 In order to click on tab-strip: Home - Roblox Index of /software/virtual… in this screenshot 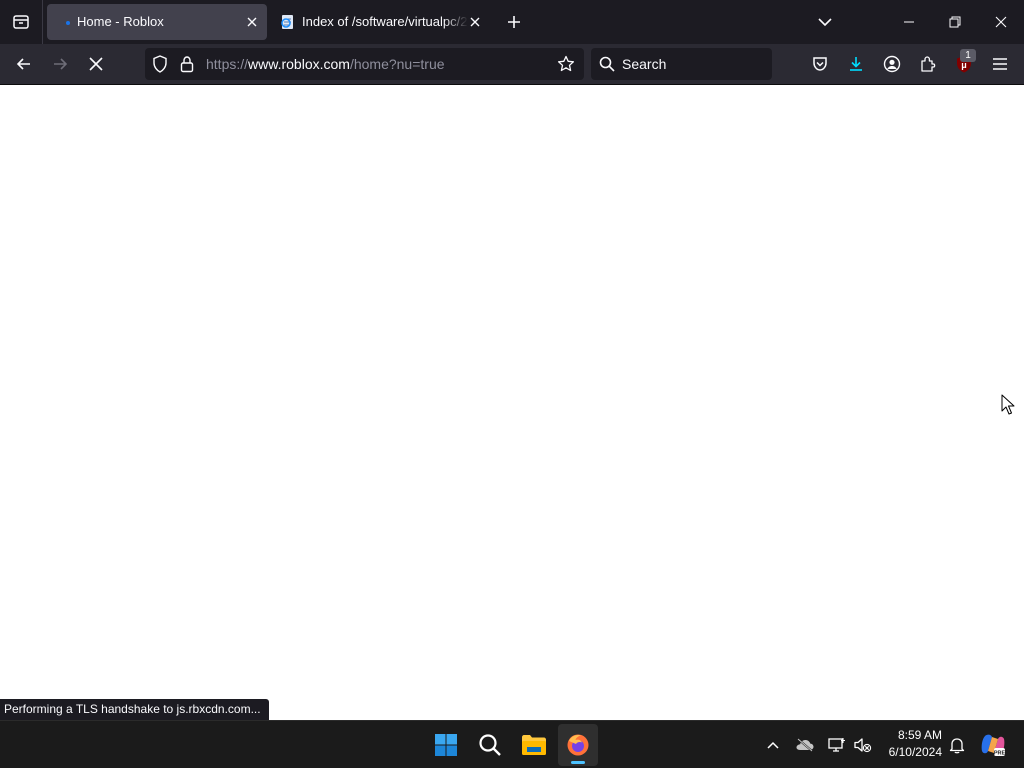, I will do `click(512, 22)`.